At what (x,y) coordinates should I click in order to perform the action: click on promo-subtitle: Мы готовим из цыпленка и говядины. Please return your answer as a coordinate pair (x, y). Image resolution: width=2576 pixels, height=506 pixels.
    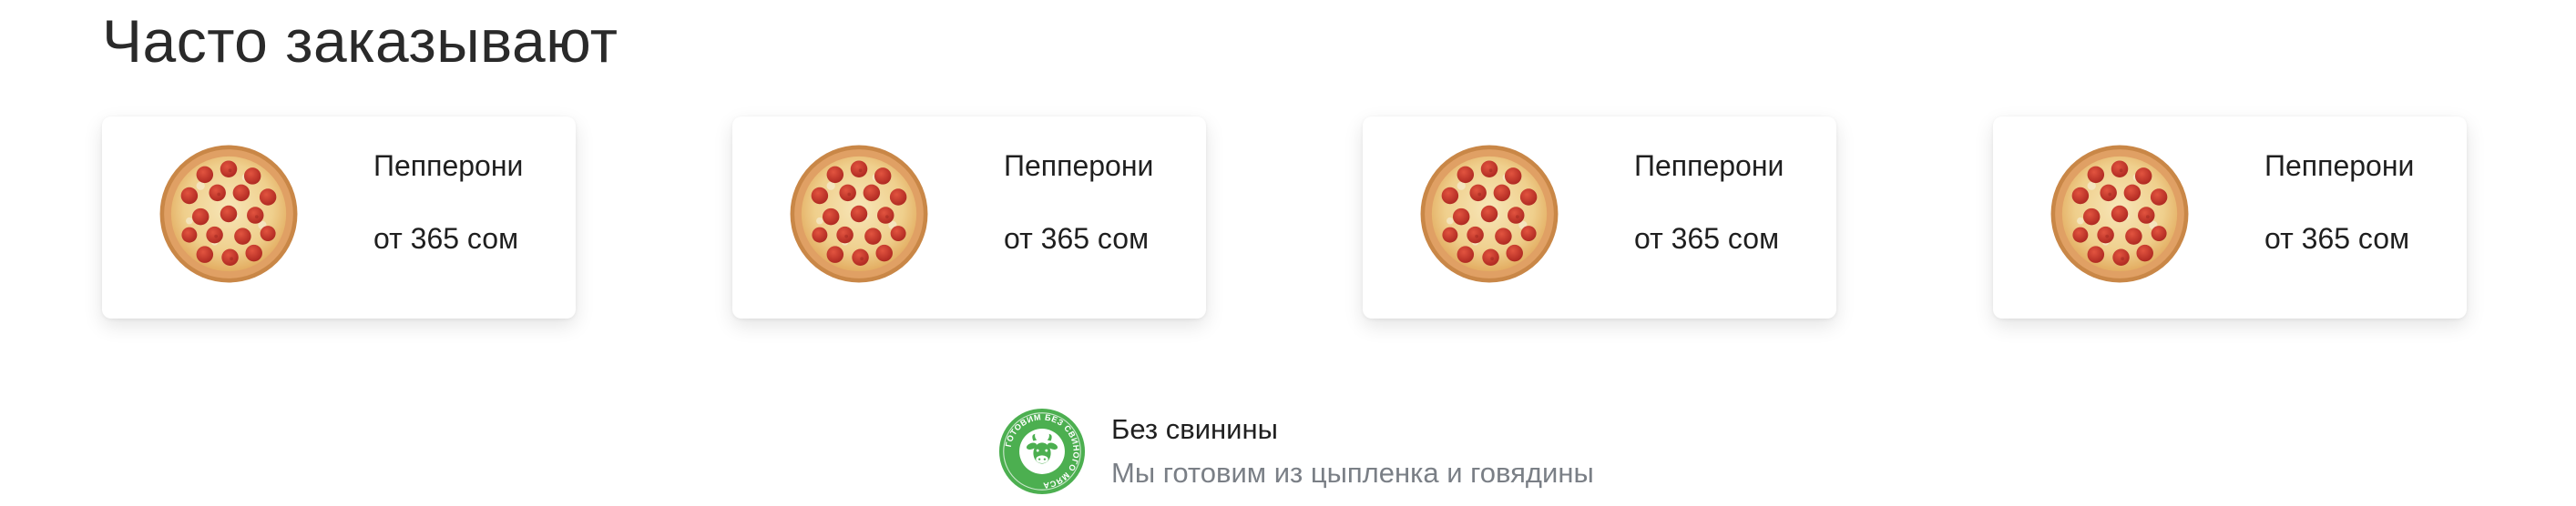
    Looking at the image, I should click on (1353, 473).